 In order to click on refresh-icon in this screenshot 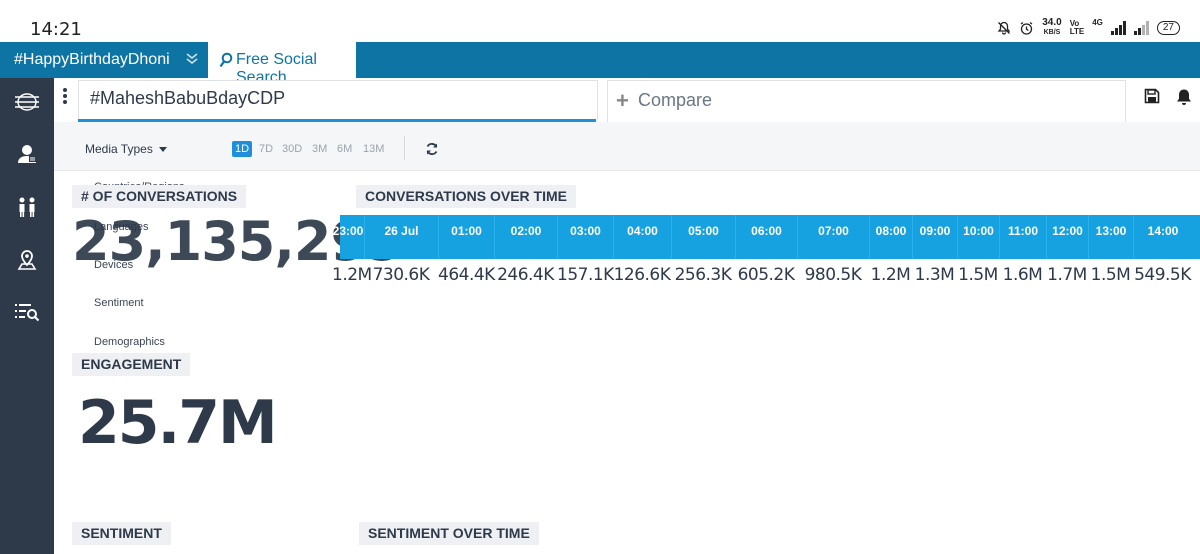, I will do `click(432, 149)`.